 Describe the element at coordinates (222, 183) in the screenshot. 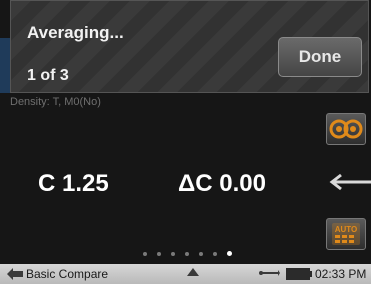

I see `delta-c-value: ΔC 0.00` at that location.